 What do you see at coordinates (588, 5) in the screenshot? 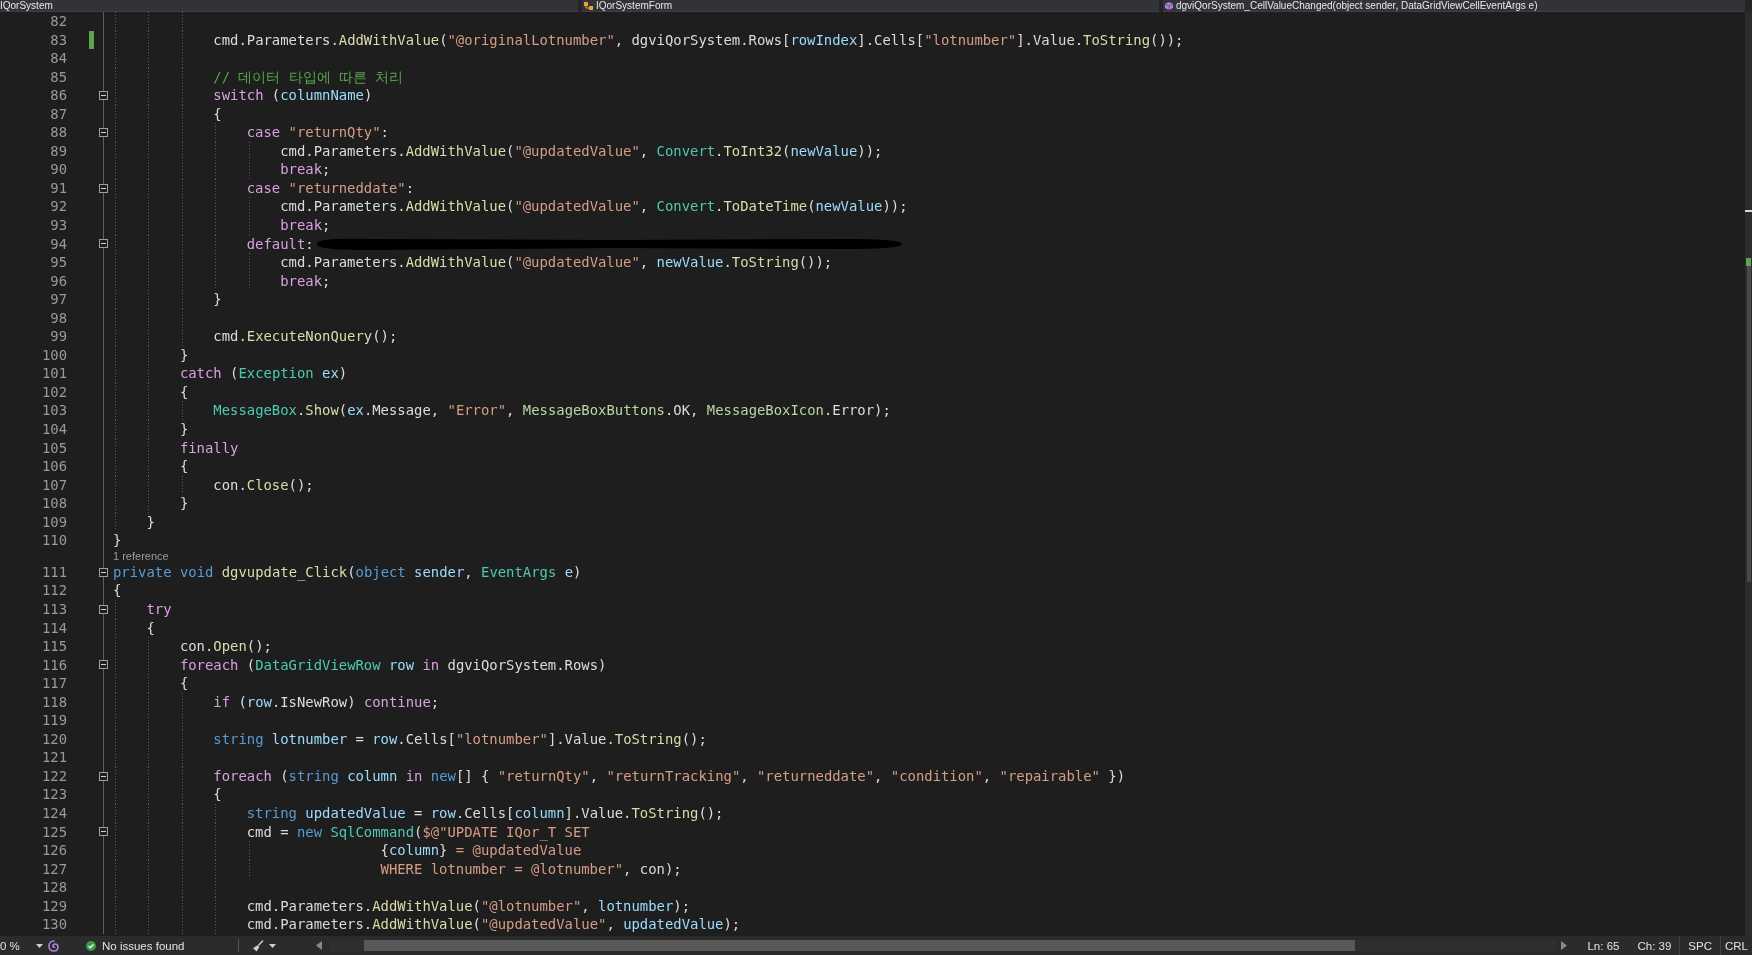
I see `boxes-icon` at bounding box center [588, 5].